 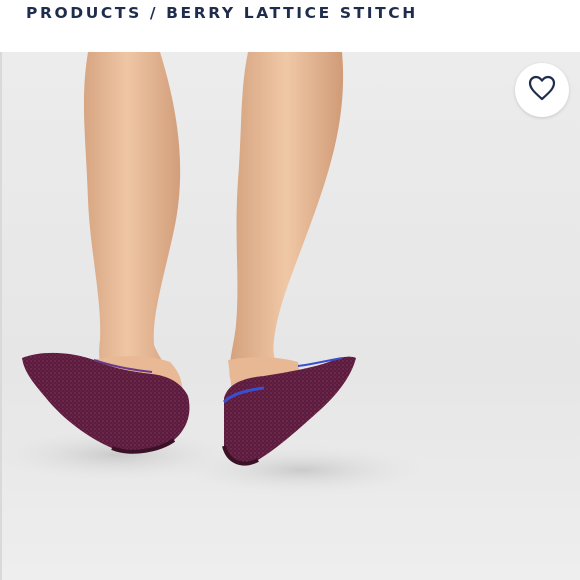 What do you see at coordinates (290, 26) in the screenshot?
I see `header-bar: PRODUCTS / BERRY LATTICE STITCH` at bounding box center [290, 26].